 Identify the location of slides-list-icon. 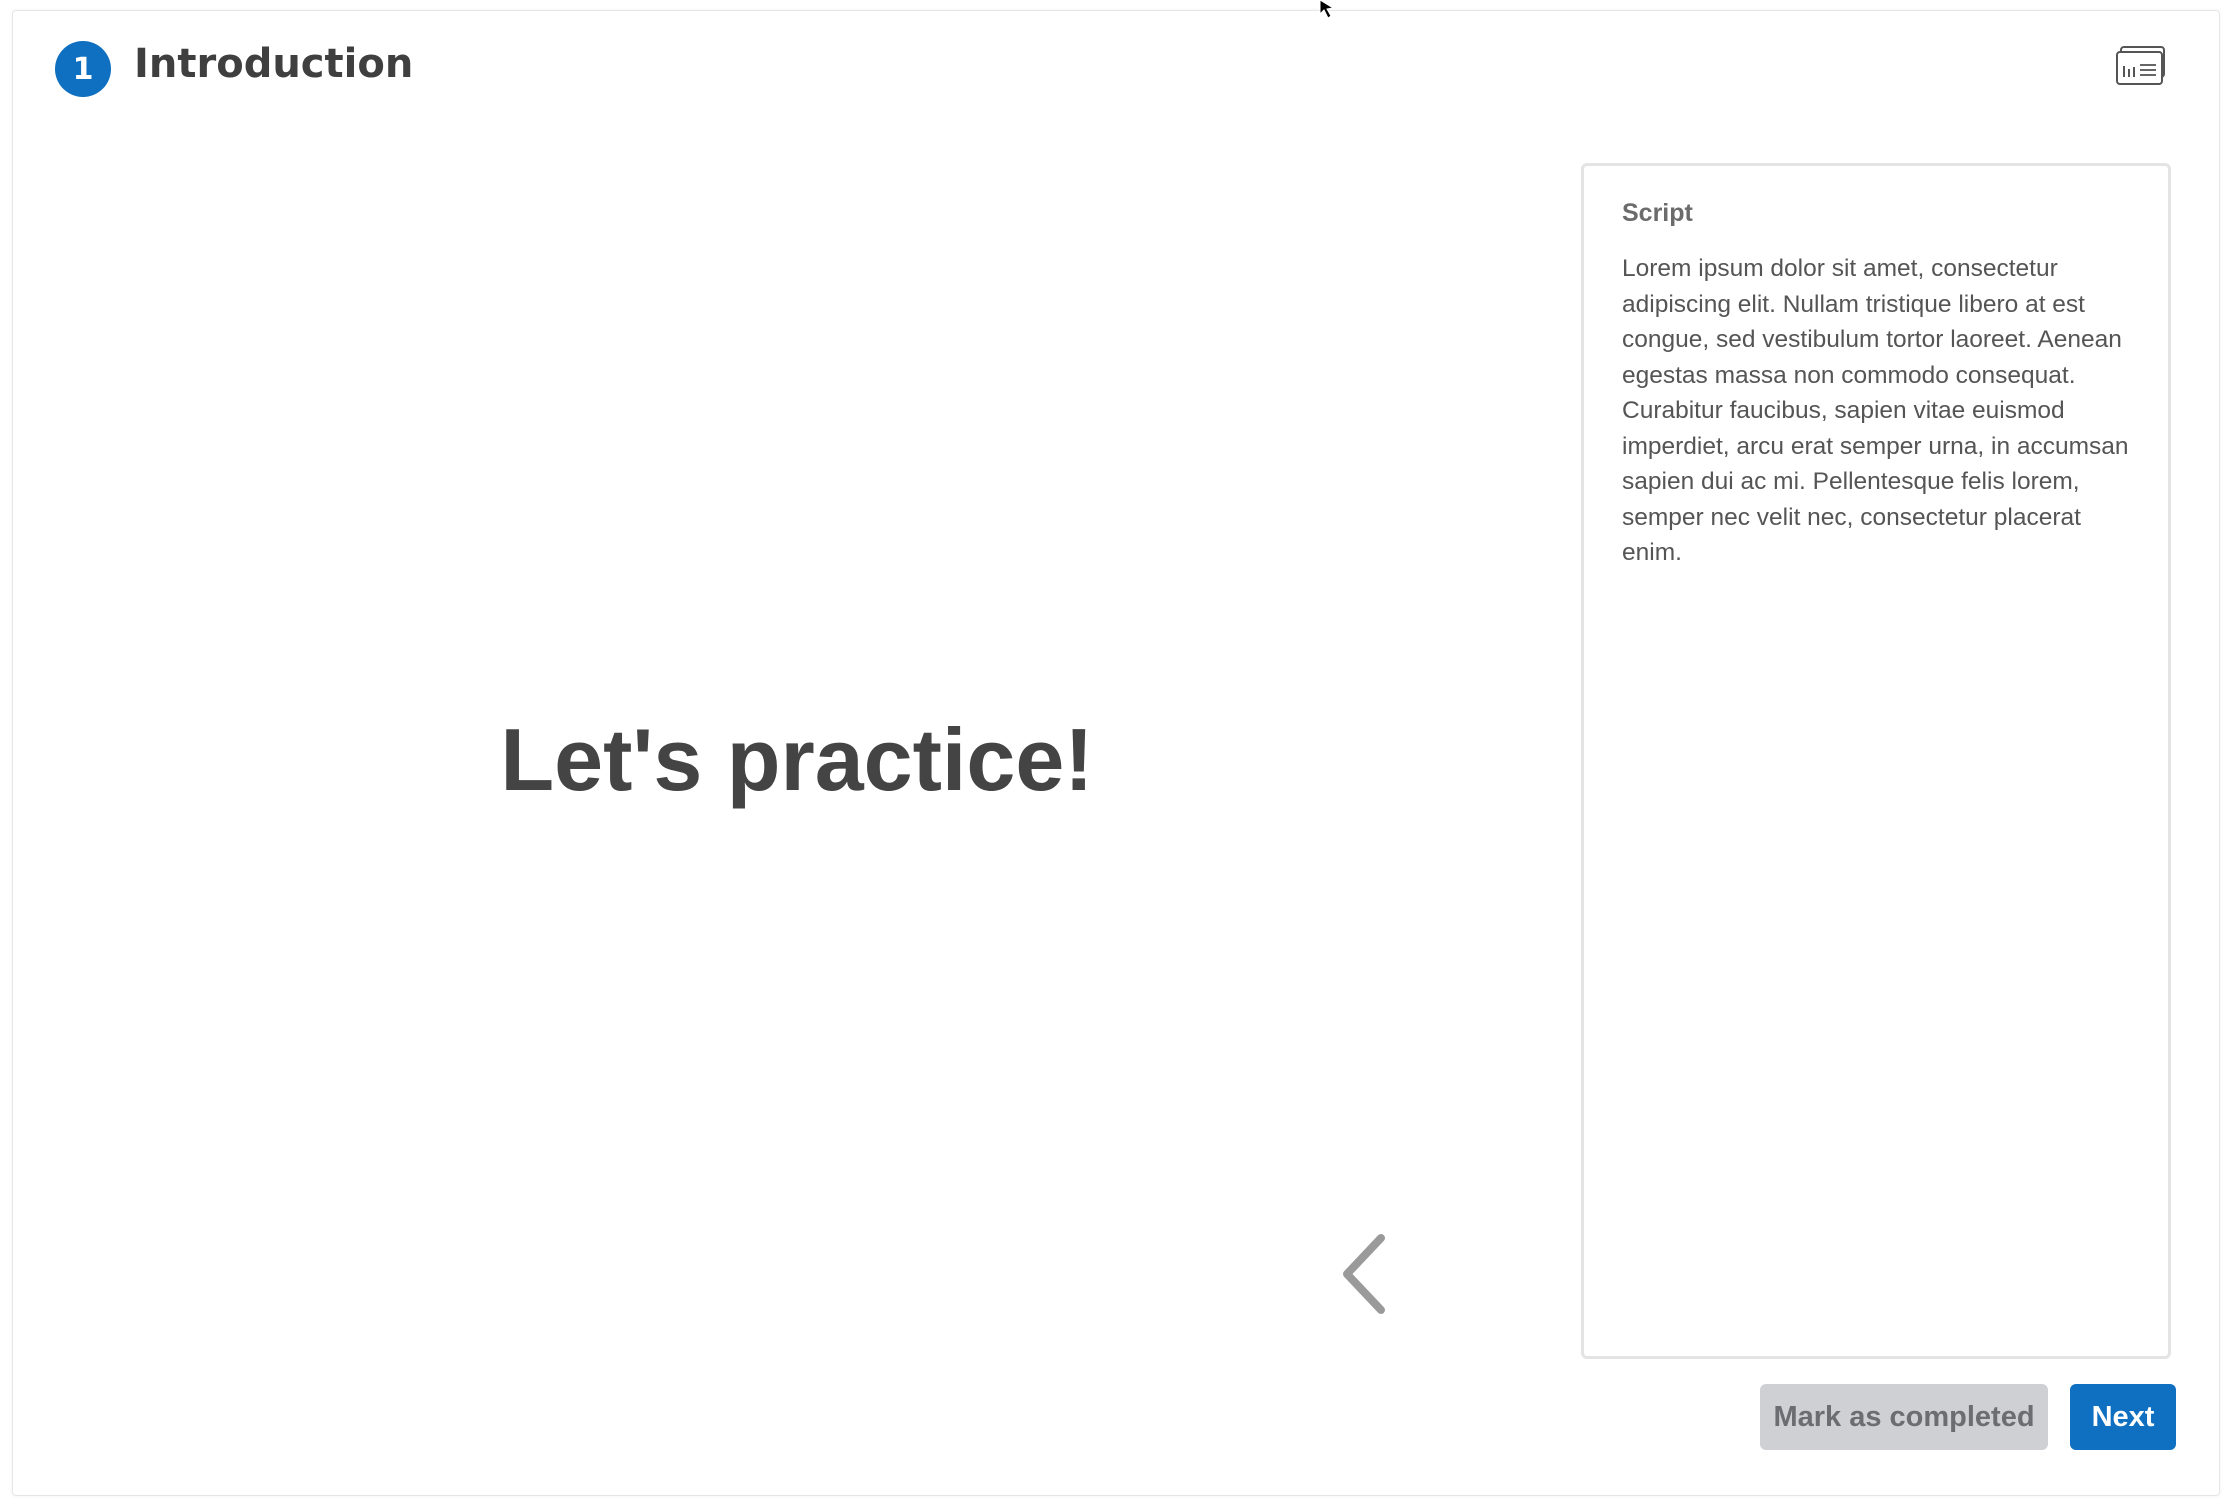
(2141, 66).